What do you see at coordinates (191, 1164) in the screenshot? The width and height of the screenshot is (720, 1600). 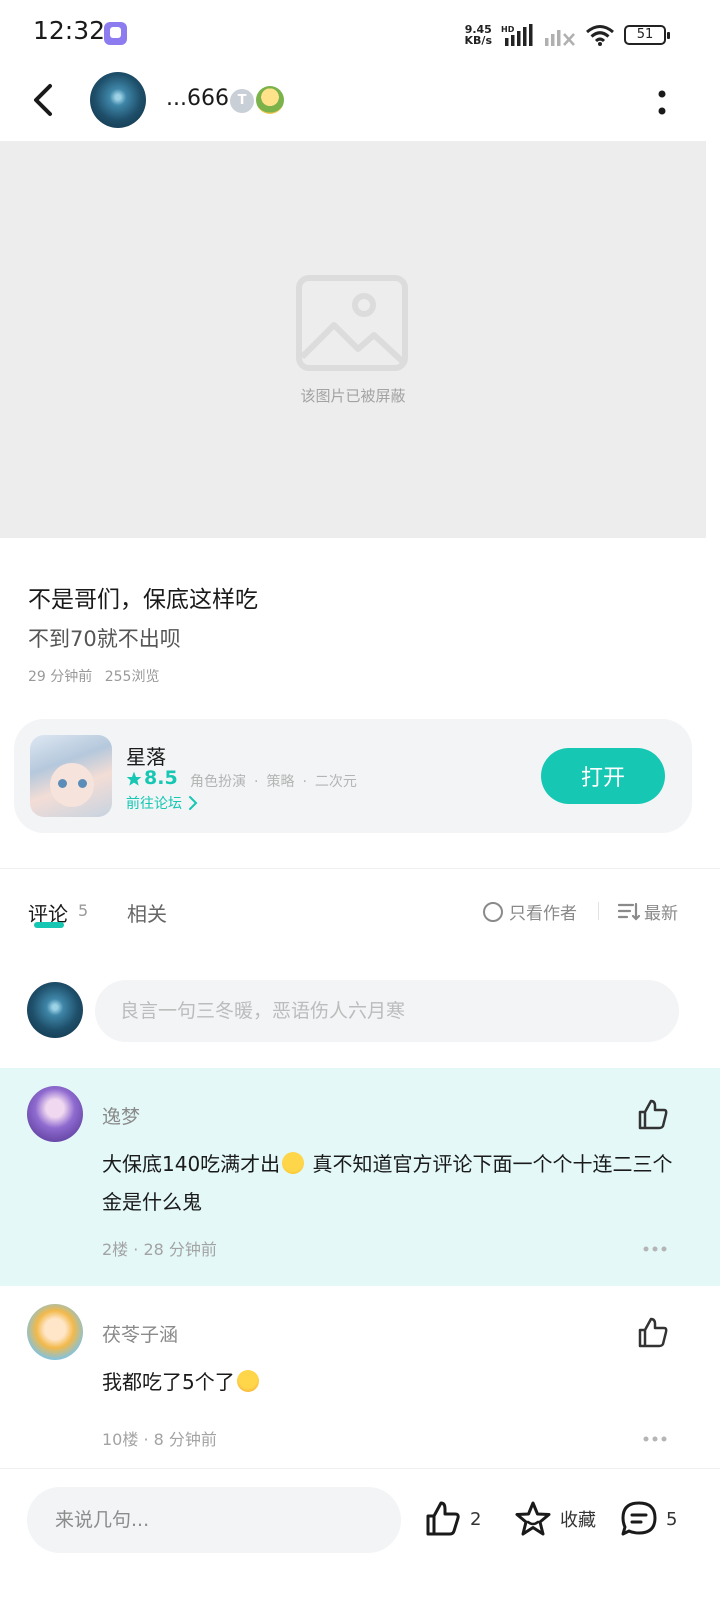 I see `comment-text-part: 大保底140吃满才出` at bounding box center [191, 1164].